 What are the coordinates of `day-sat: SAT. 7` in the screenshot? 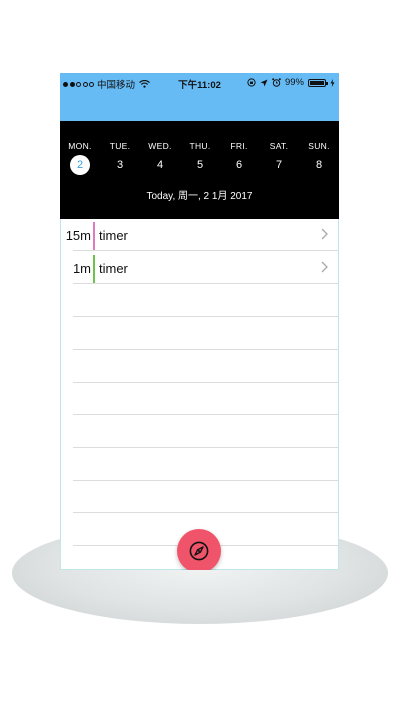 It's located at (279, 158).